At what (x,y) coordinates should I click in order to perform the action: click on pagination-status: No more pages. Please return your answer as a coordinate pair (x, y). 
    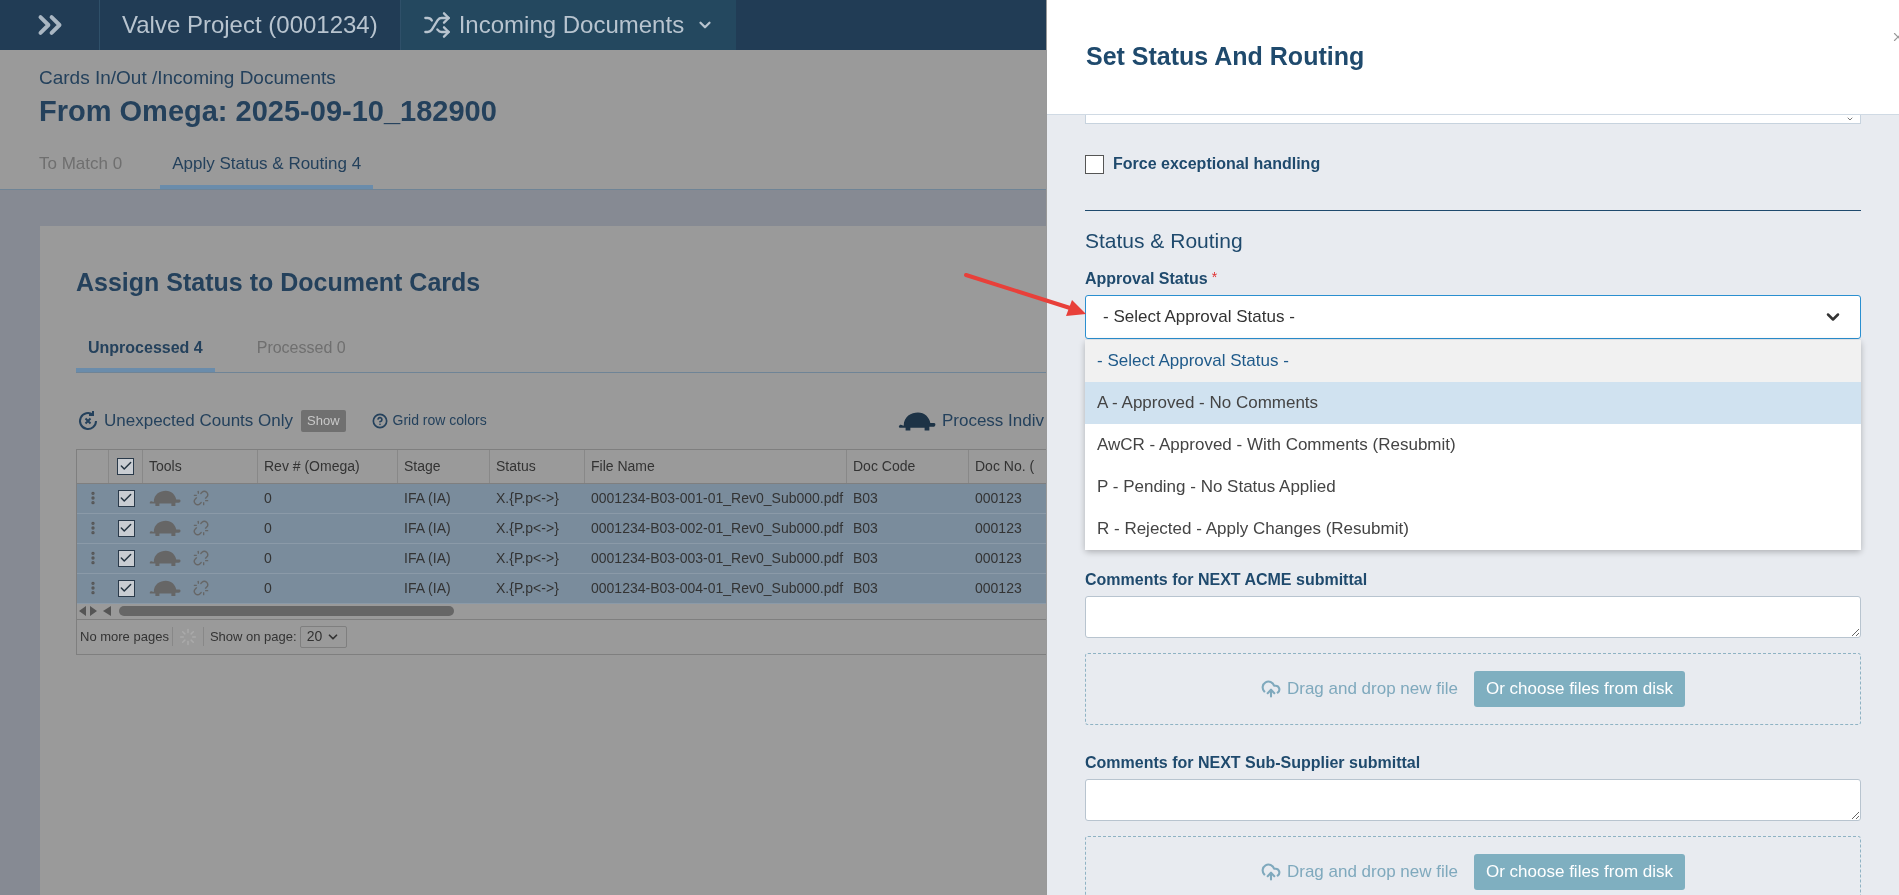
    Looking at the image, I should click on (125, 636).